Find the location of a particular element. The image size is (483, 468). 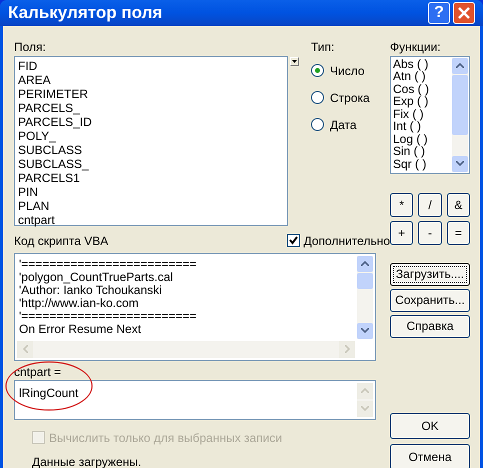

list-item: Sqr ( ) is located at coordinates (422, 164).